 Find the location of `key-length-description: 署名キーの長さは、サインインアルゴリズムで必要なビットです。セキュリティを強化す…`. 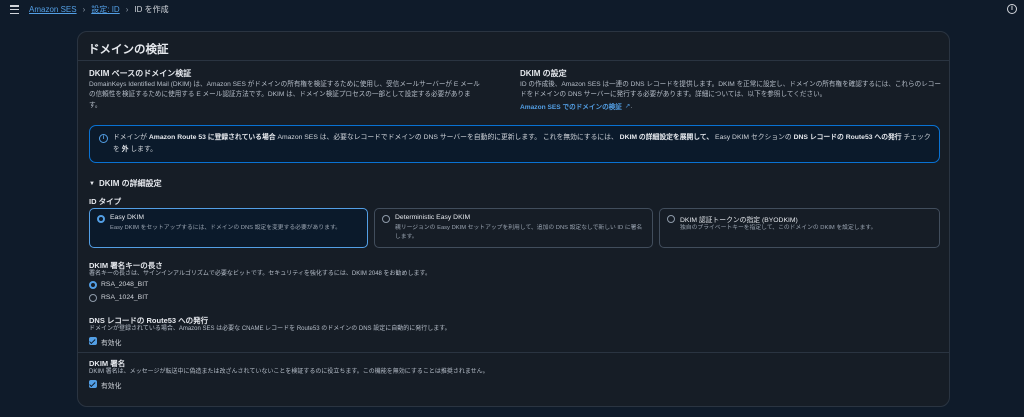

key-length-description: 署名キーの長さは、サインインアルゴリズムで必要なビットです。セキュリティを強化す… is located at coordinates (260, 274).